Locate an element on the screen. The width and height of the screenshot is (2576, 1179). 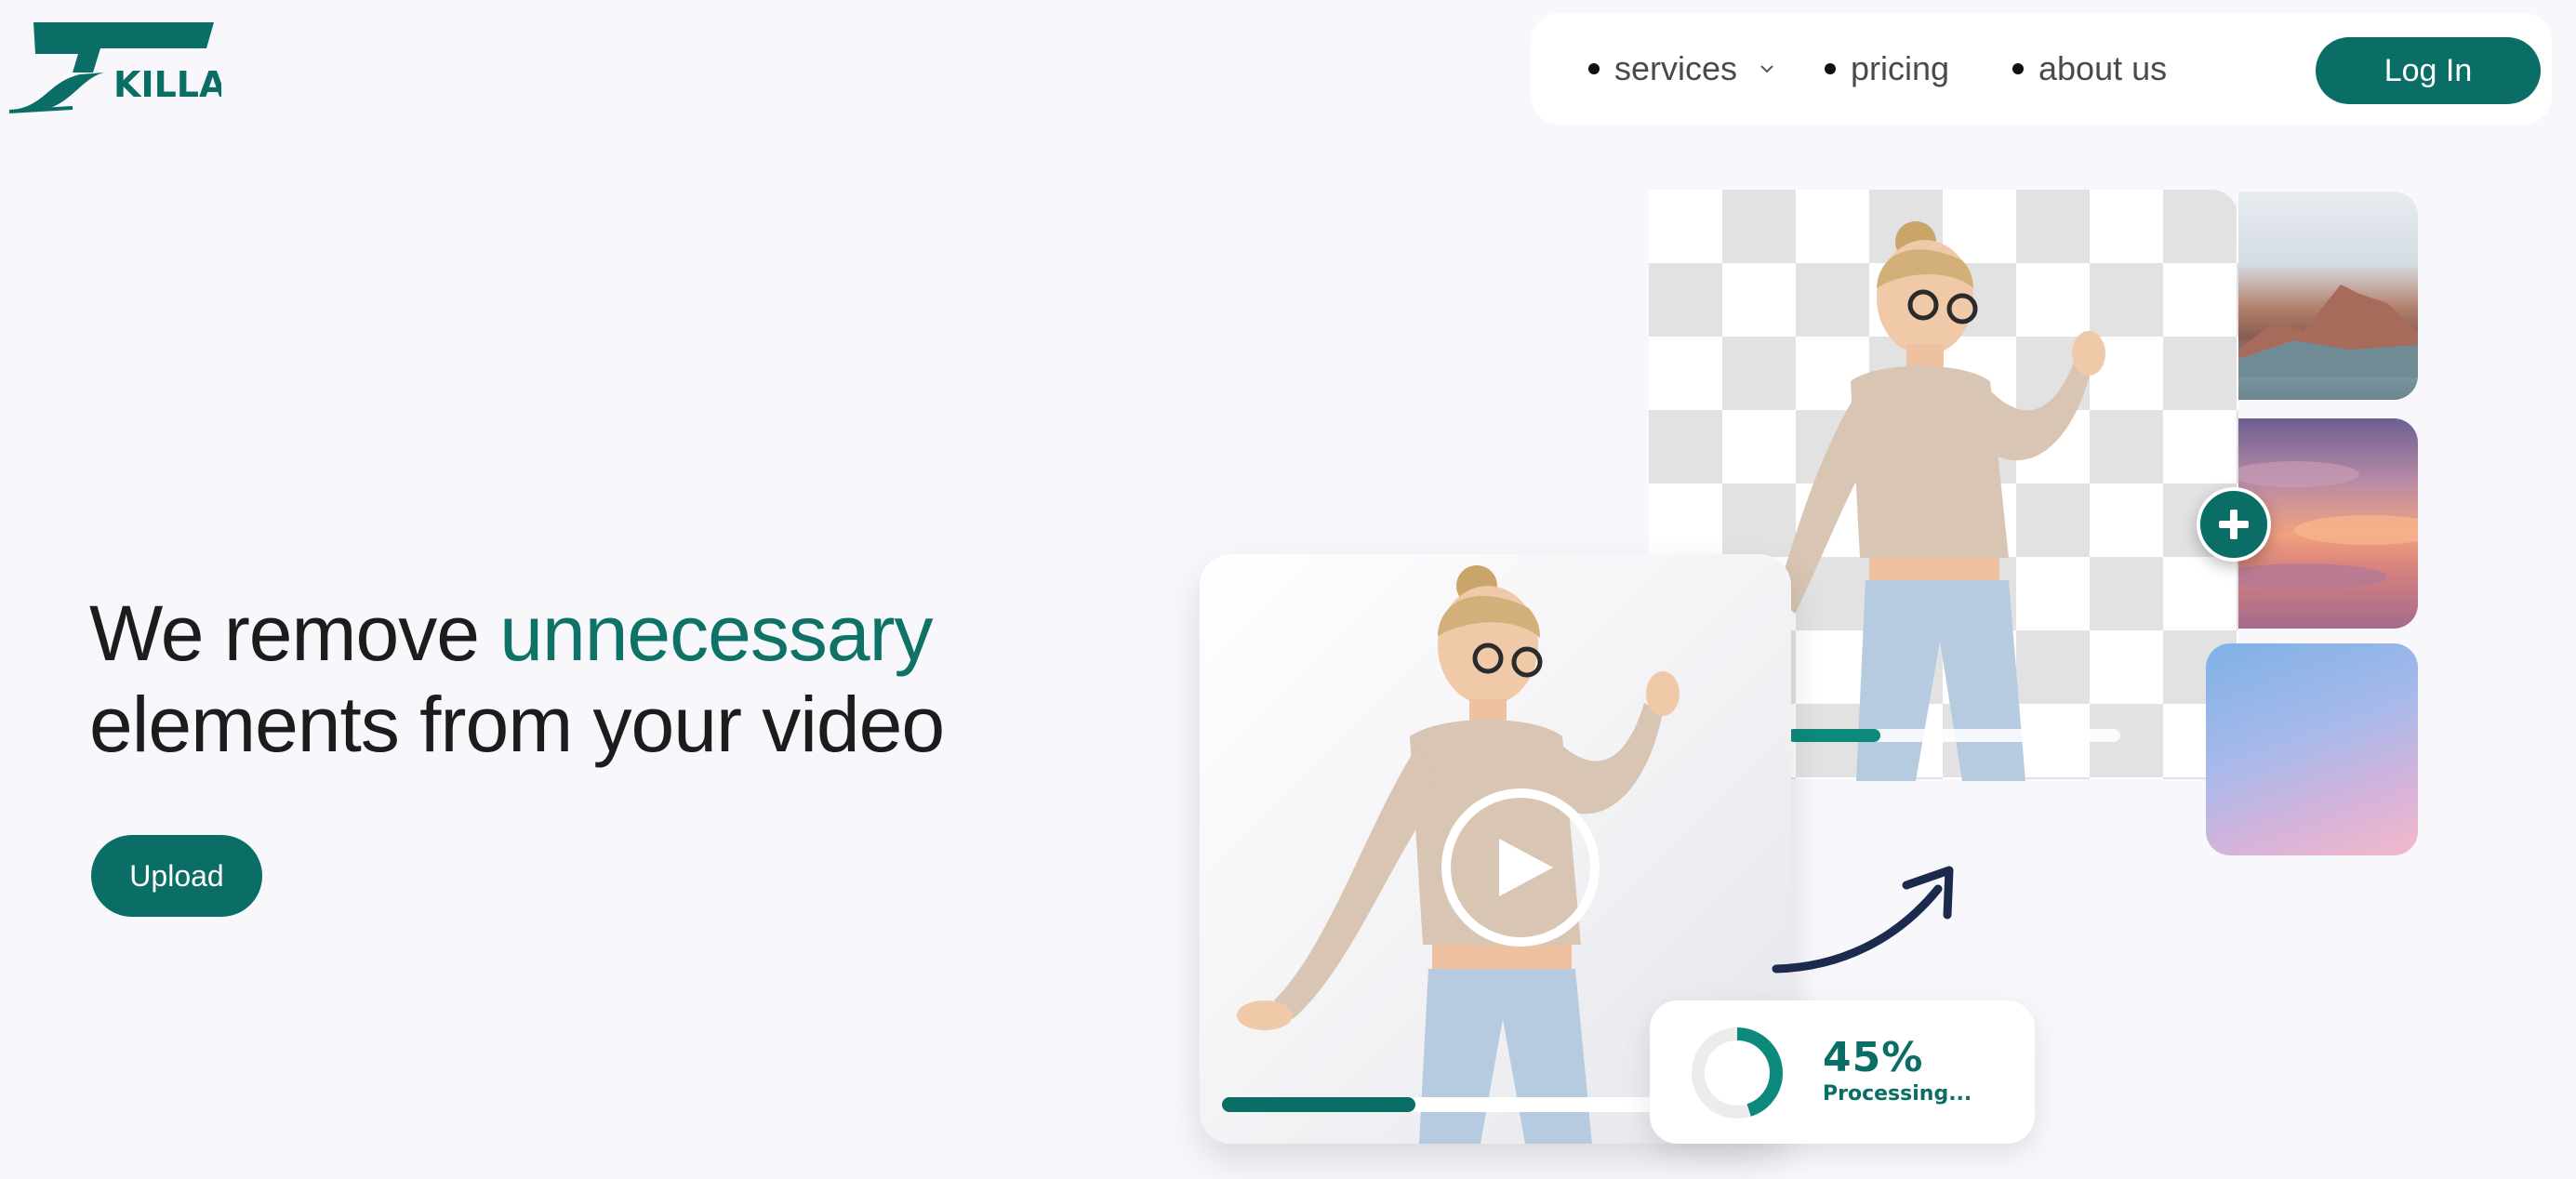
background-thumbnail-gradient-sky is located at coordinates (2312, 749).